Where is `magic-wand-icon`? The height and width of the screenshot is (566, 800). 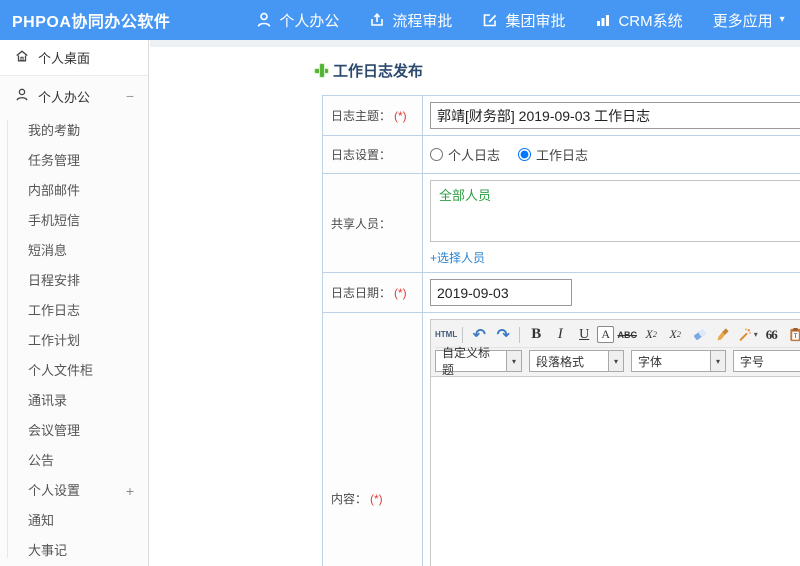 magic-wand-icon is located at coordinates (745, 335).